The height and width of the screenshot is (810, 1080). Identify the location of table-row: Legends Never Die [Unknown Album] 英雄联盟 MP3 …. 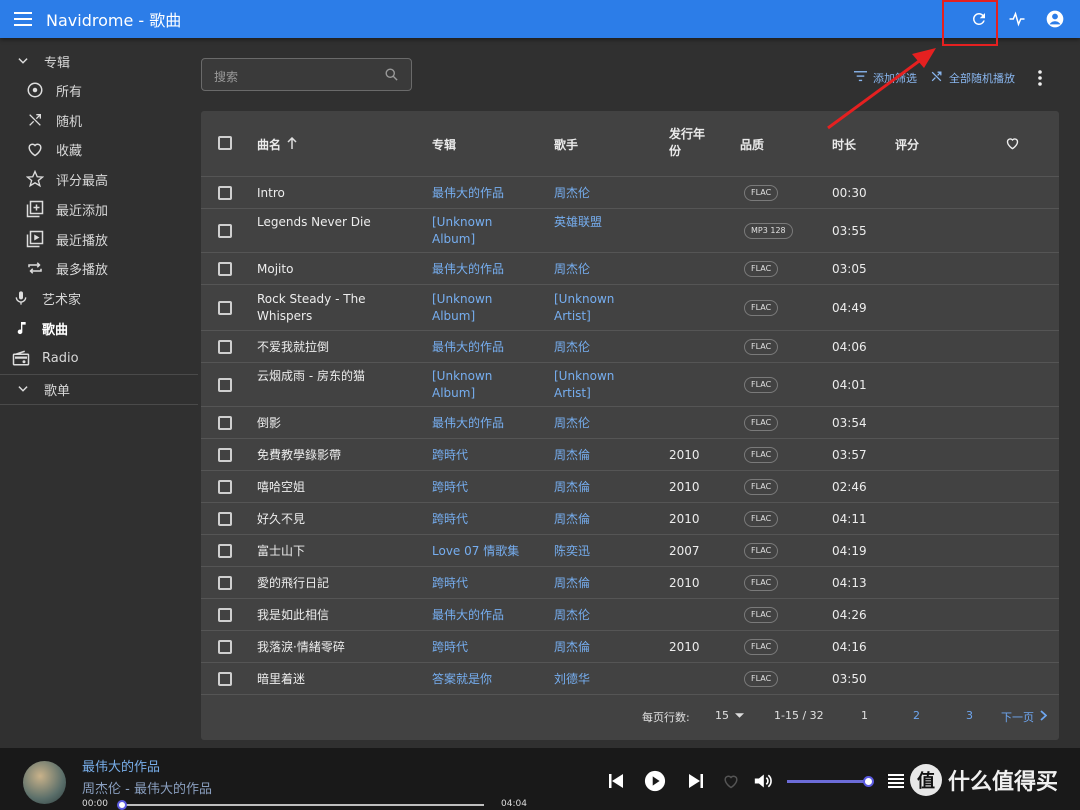
(630, 231).